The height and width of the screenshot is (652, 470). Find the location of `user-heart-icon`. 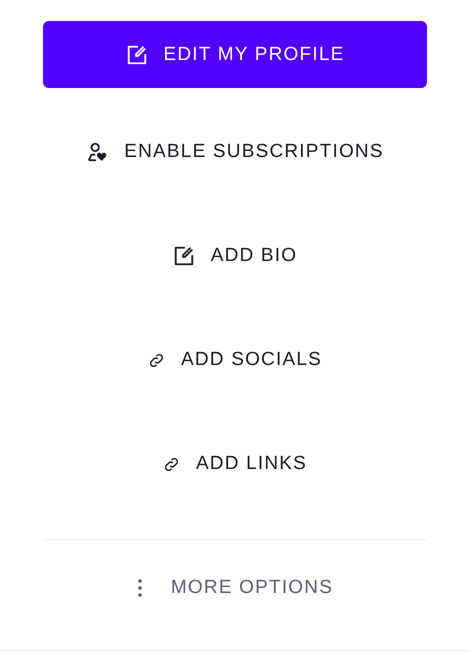

user-heart-icon is located at coordinates (97, 152).